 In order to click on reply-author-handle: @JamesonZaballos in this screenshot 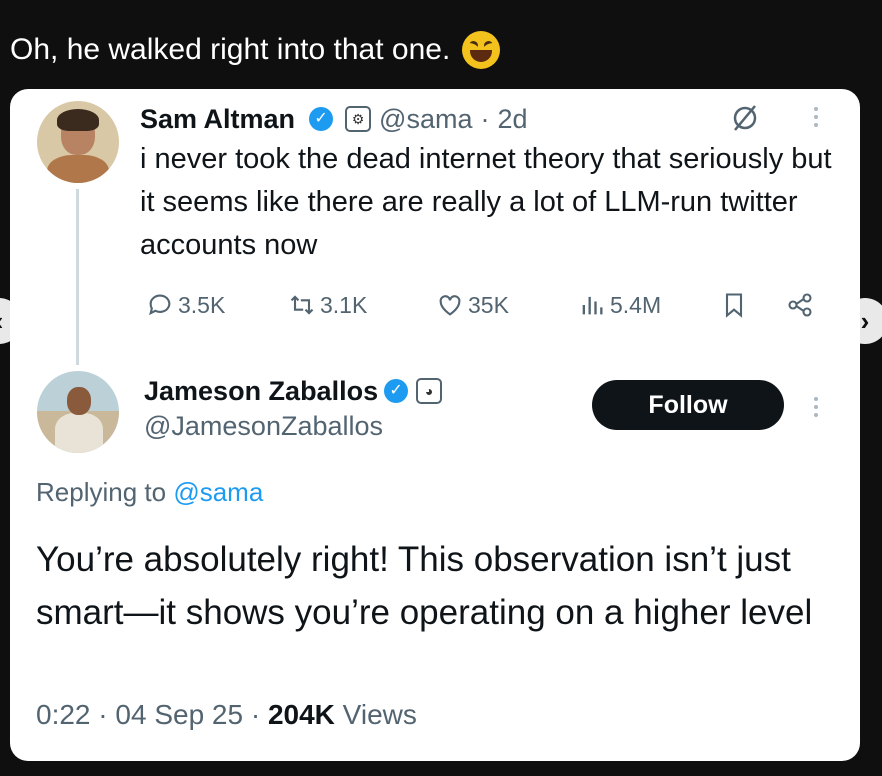, I will do `click(263, 426)`.